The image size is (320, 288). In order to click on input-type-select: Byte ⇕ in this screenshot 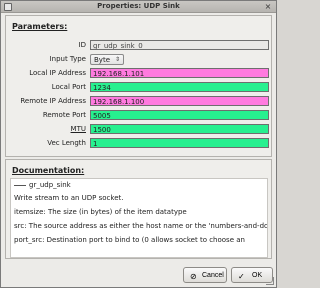, I will do `click(107, 59)`.